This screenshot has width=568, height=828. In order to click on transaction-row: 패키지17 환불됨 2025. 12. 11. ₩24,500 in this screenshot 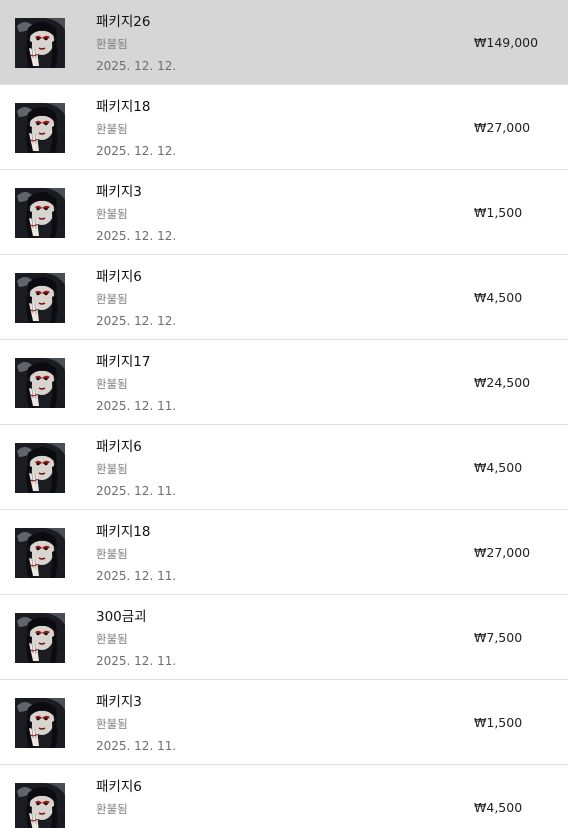, I will do `click(284, 382)`.